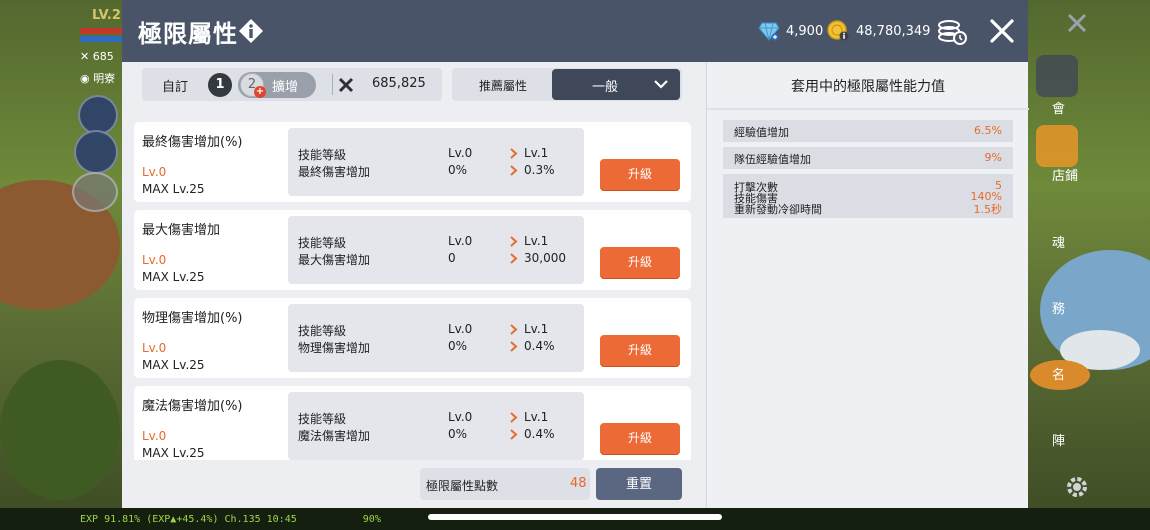 This screenshot has height=530, width=1150. I want to click on chevron-down-icon, so click(661, 84).